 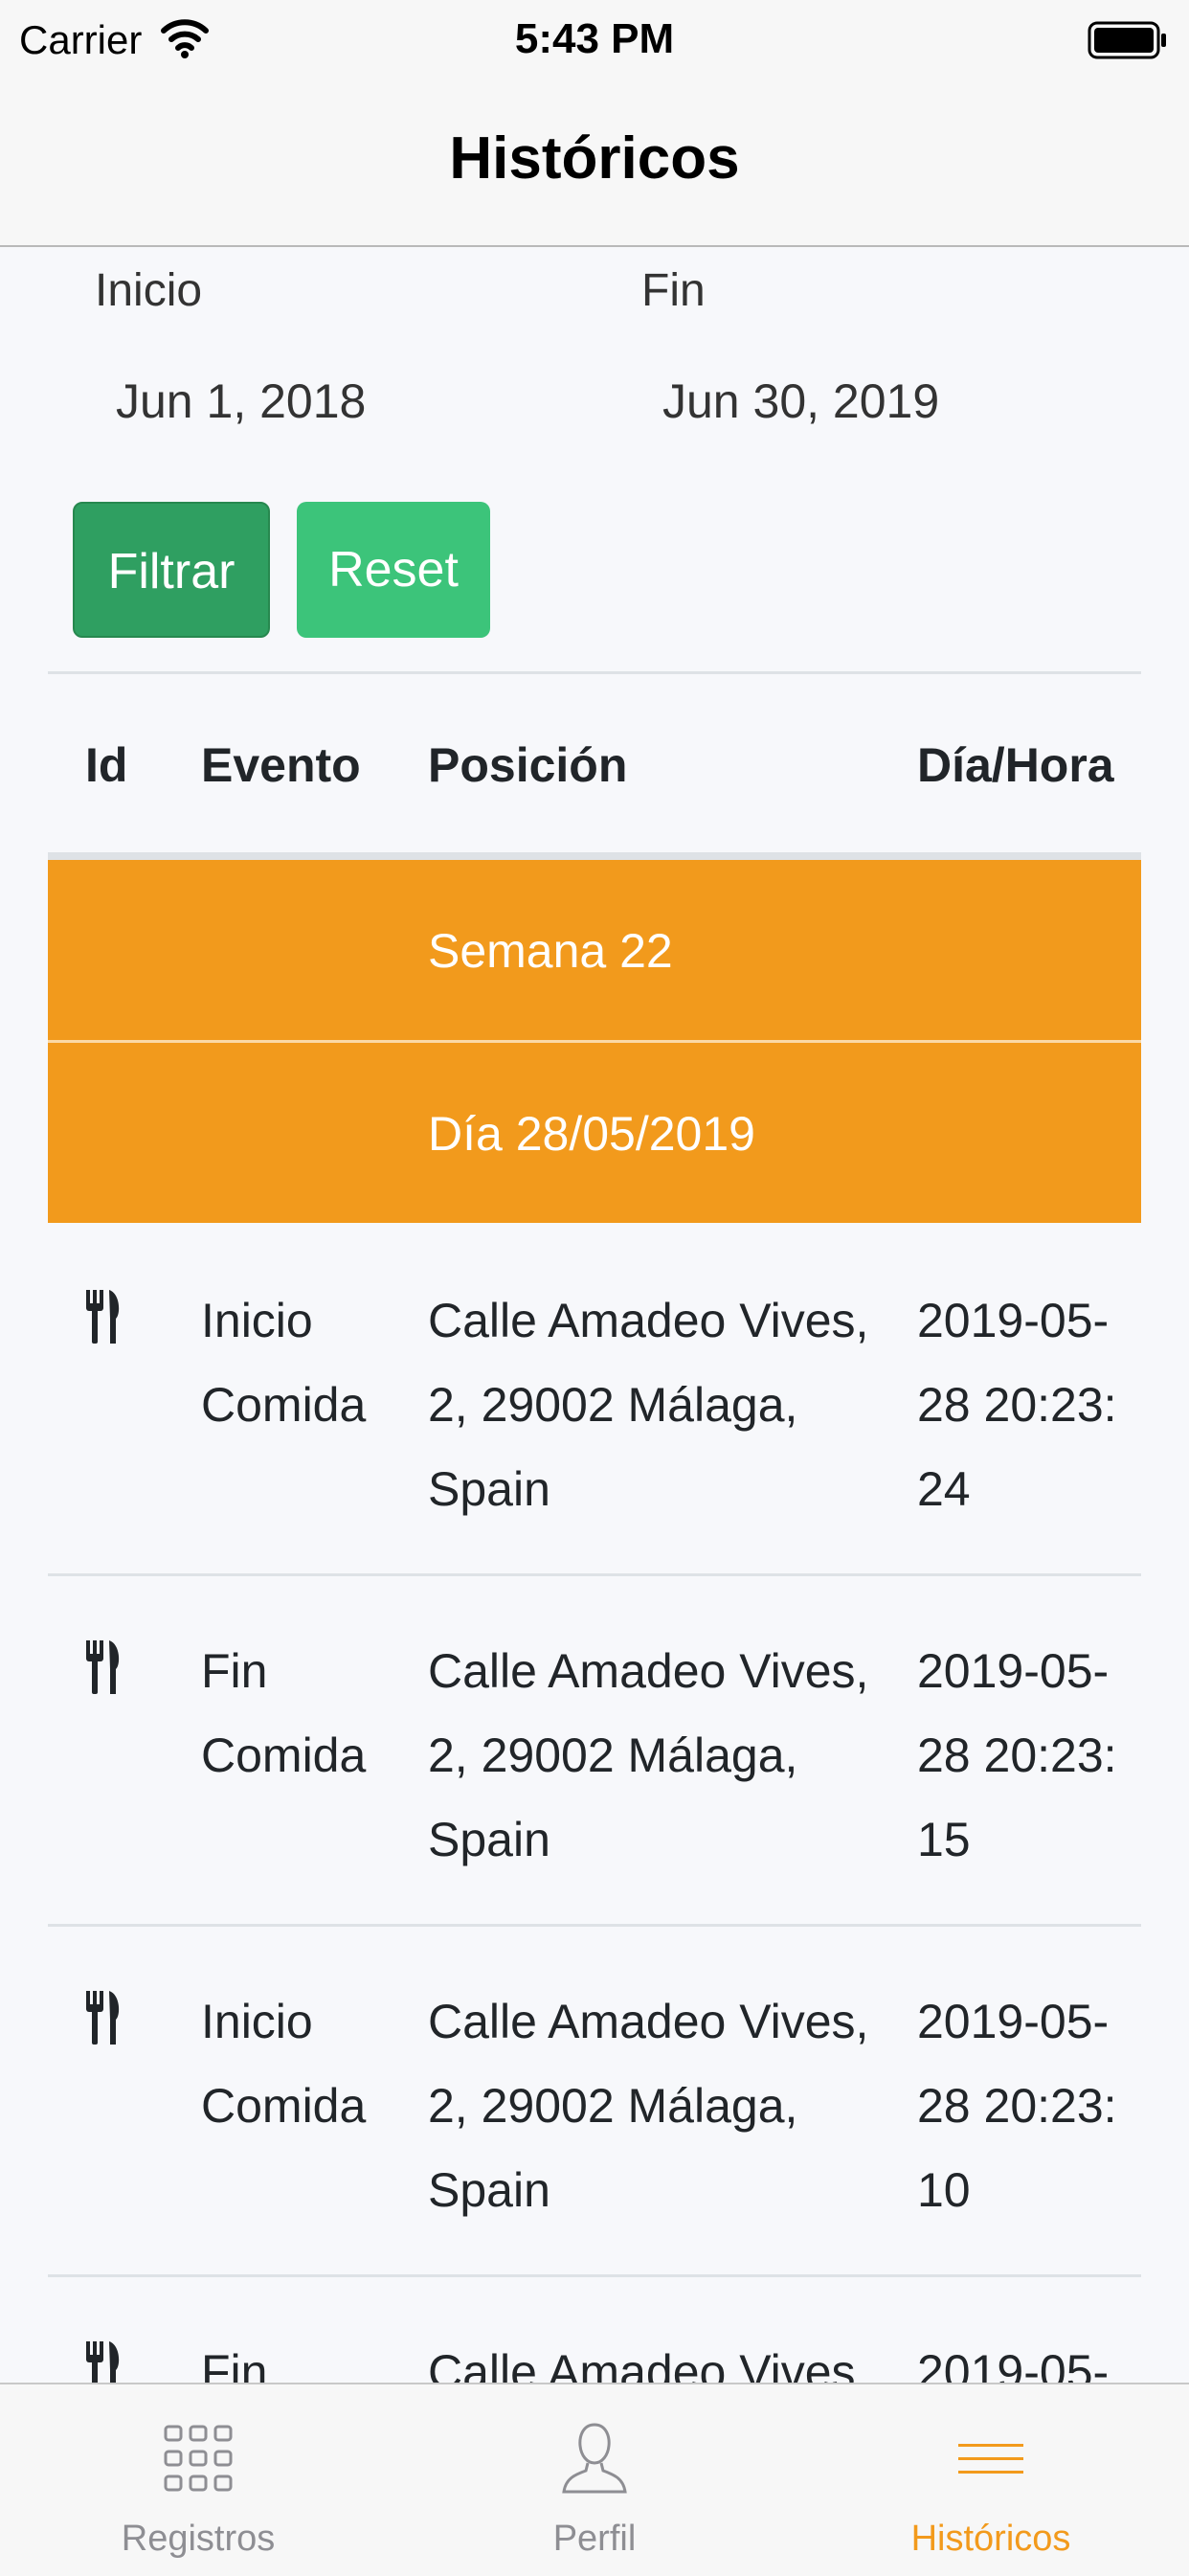 What do you see at coordinates (198, 2458) in the screenshot?
I see `grid-icon` at bounding box center [198, 2458].